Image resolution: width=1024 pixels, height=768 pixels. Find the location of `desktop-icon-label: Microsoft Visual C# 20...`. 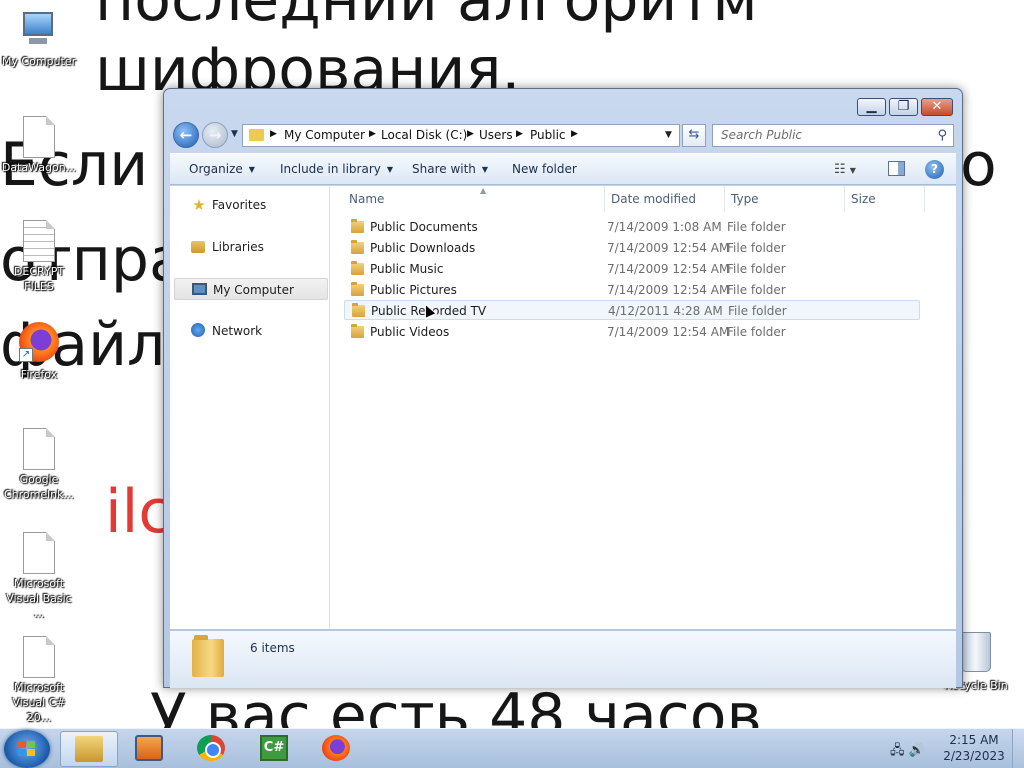

desktop-icon-label: Microsoft Visual C# 20... is located at coordinates (39, 702).